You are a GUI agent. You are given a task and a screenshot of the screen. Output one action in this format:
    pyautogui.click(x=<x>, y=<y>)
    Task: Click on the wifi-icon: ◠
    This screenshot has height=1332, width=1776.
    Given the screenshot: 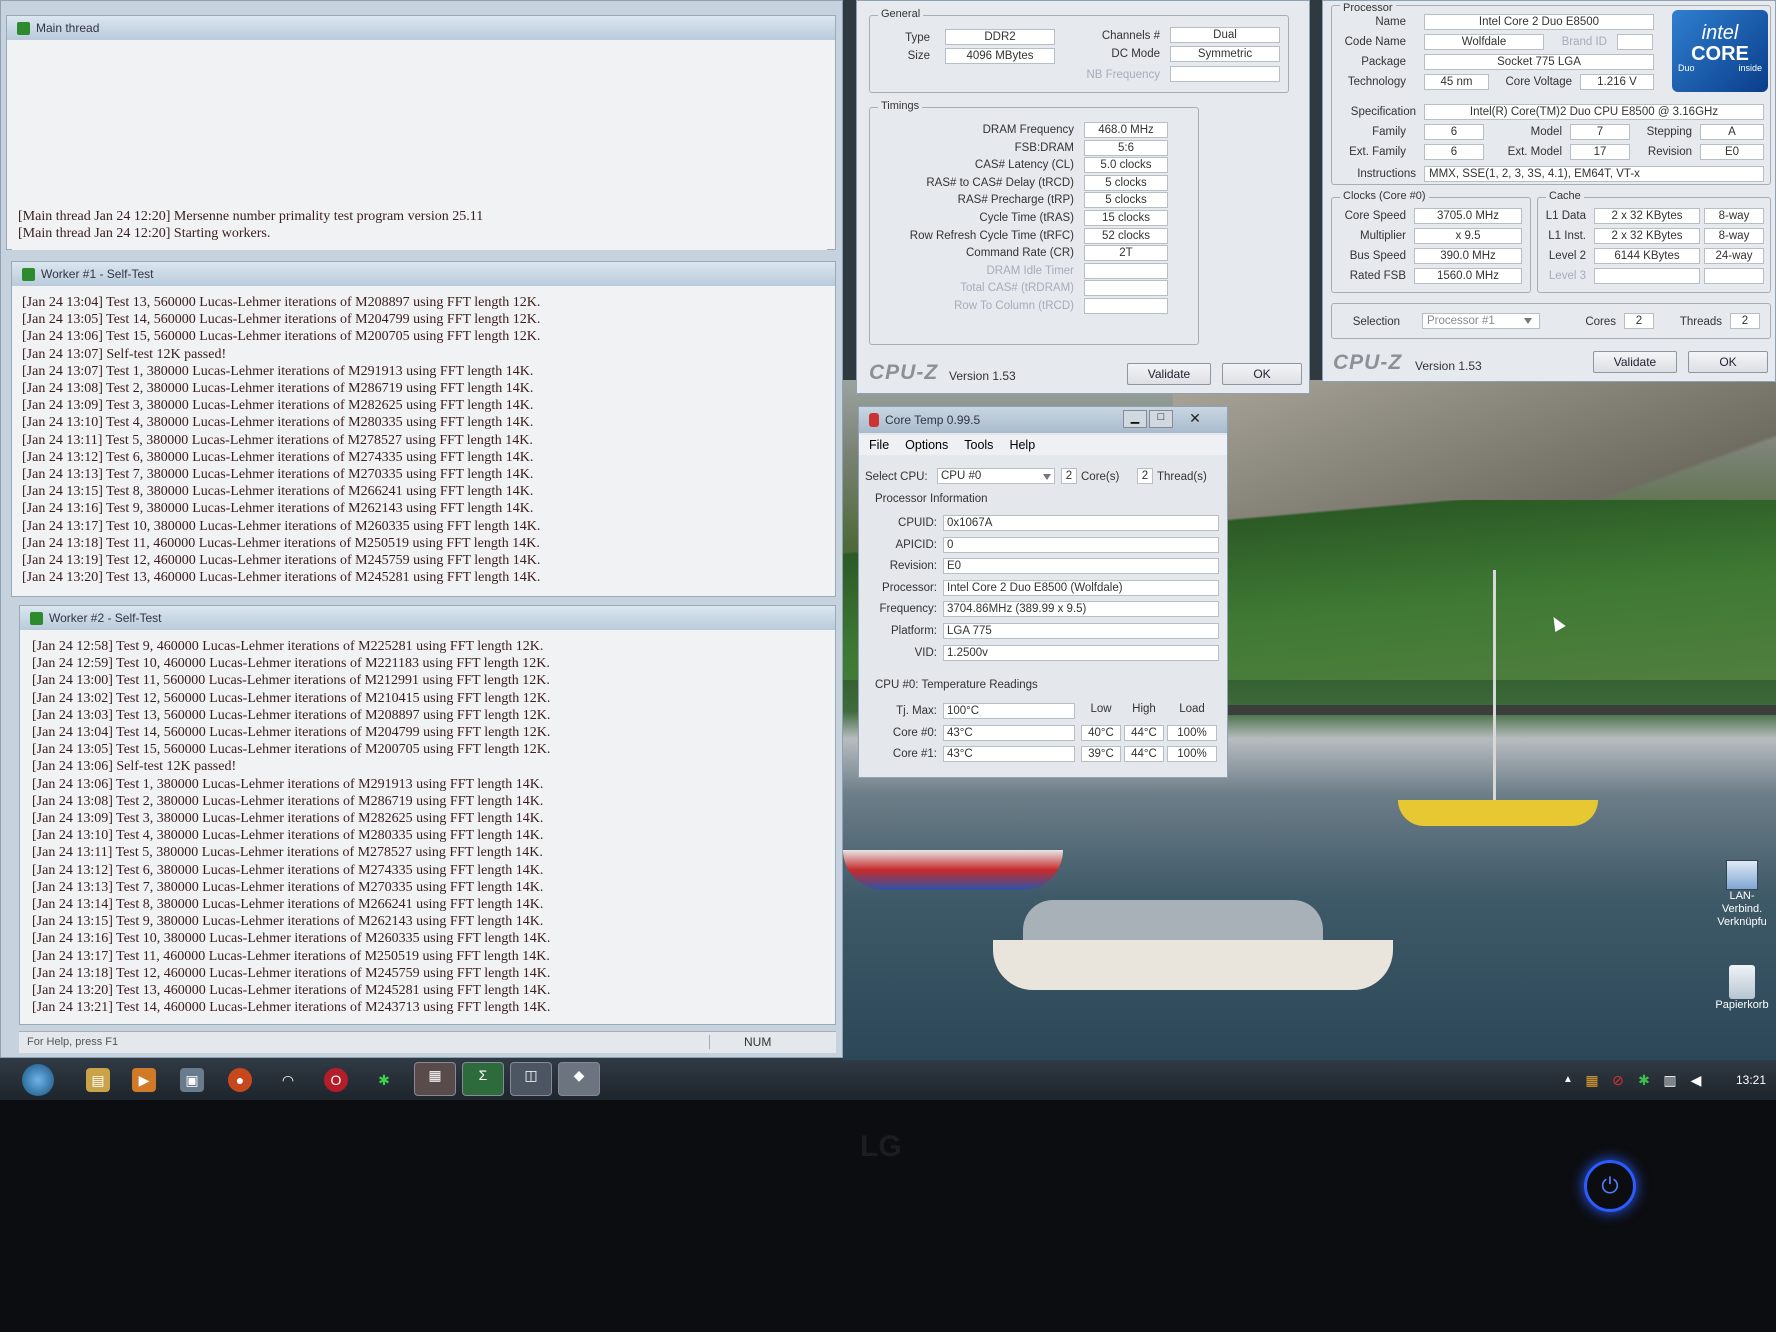 What is the action you would take?
    pyautogui.click(x=288, y=1080)
    